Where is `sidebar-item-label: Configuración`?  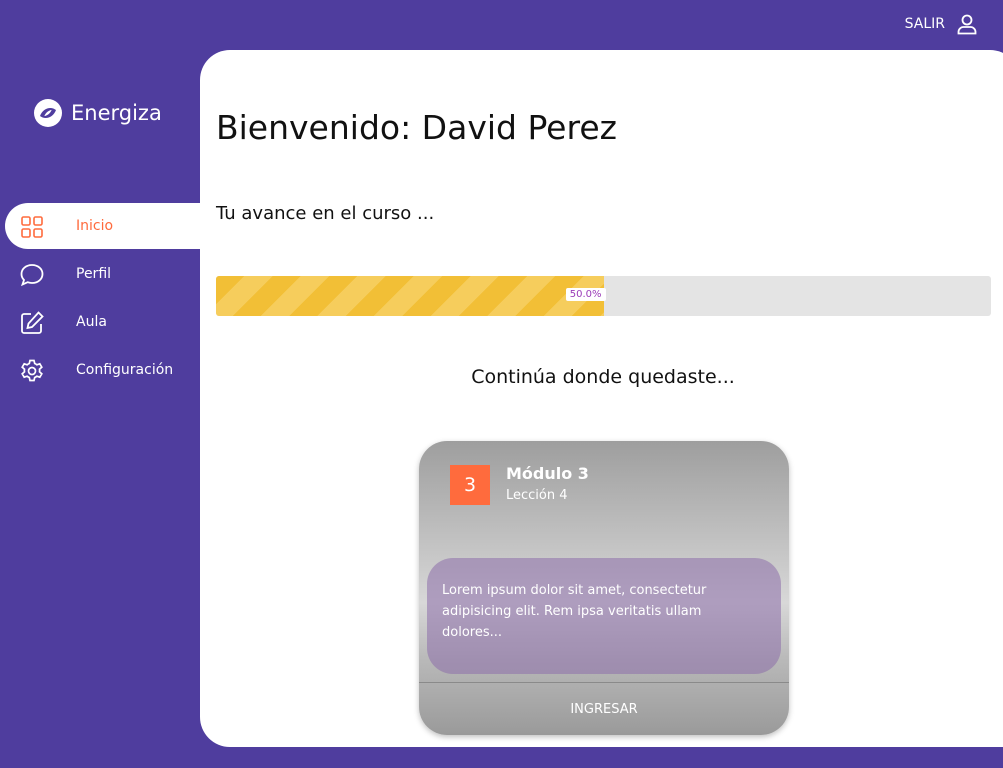
sidebar-item-label: Configuración is located at coordinates (125, 370).